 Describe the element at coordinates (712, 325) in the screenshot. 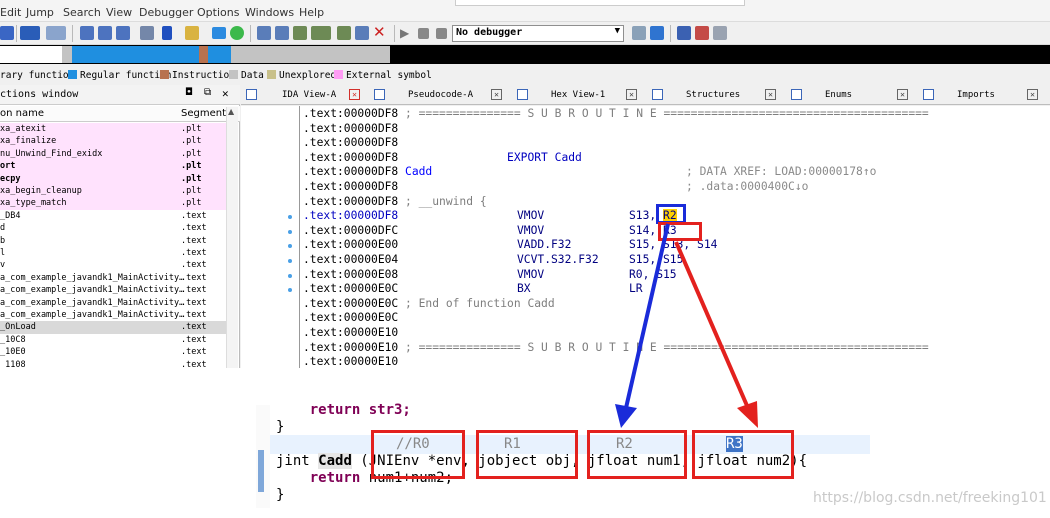

I see `red-arrow-line` at that location.